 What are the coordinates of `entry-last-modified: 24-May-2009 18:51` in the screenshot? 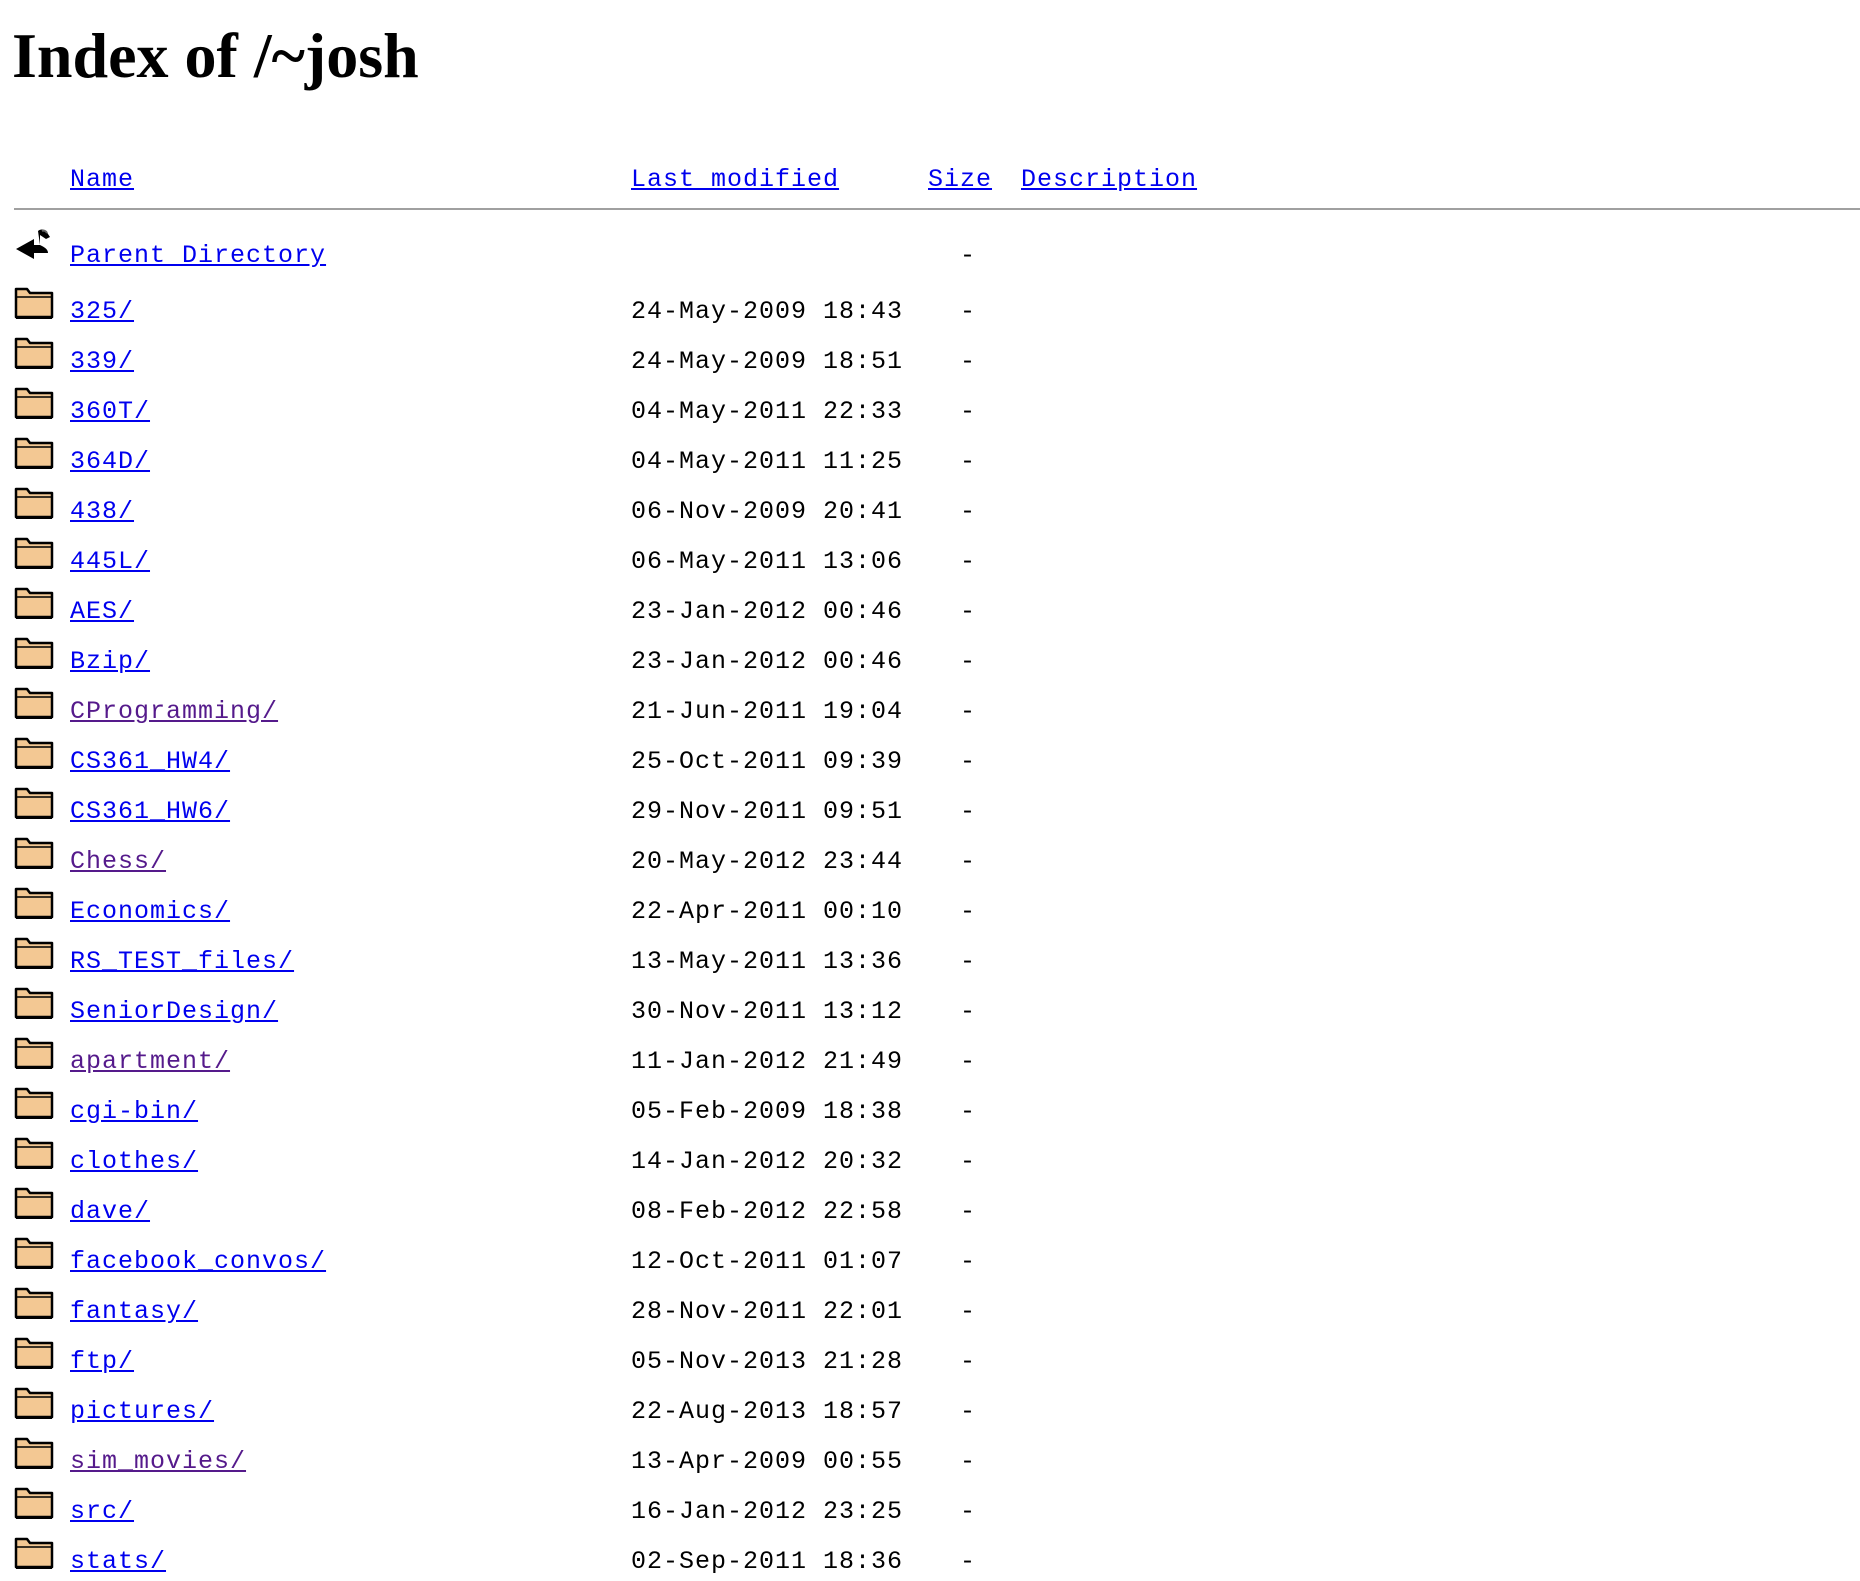 It's located at (767, 361).